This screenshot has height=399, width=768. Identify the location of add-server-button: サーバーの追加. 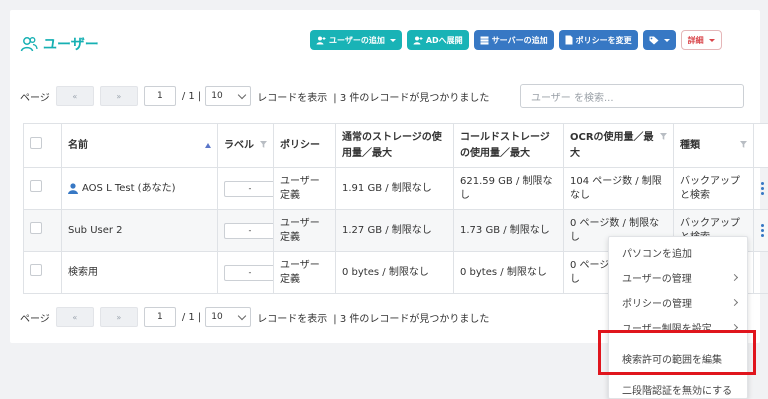
(513, 40).